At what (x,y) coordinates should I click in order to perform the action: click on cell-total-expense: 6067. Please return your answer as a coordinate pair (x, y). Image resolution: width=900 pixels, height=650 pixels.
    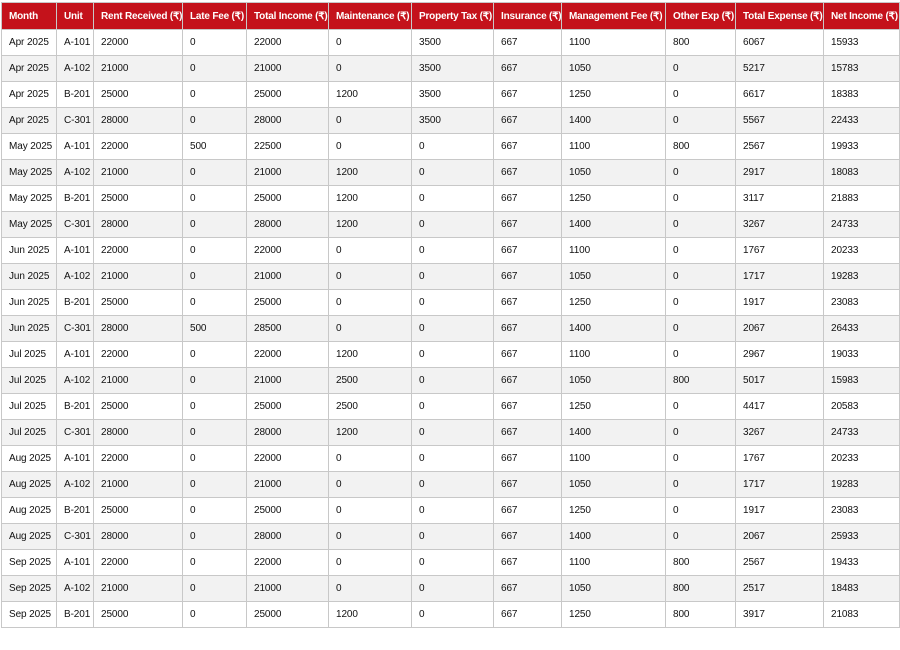
    Looking at the image, I should click on (779, 42).